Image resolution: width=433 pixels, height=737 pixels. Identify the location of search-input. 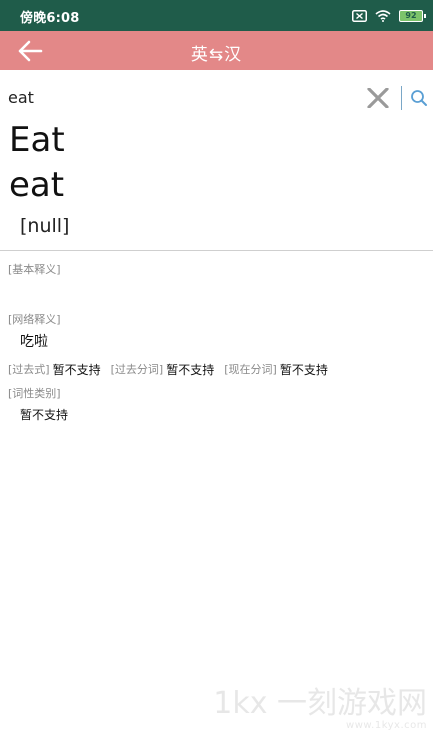
(178, 97).